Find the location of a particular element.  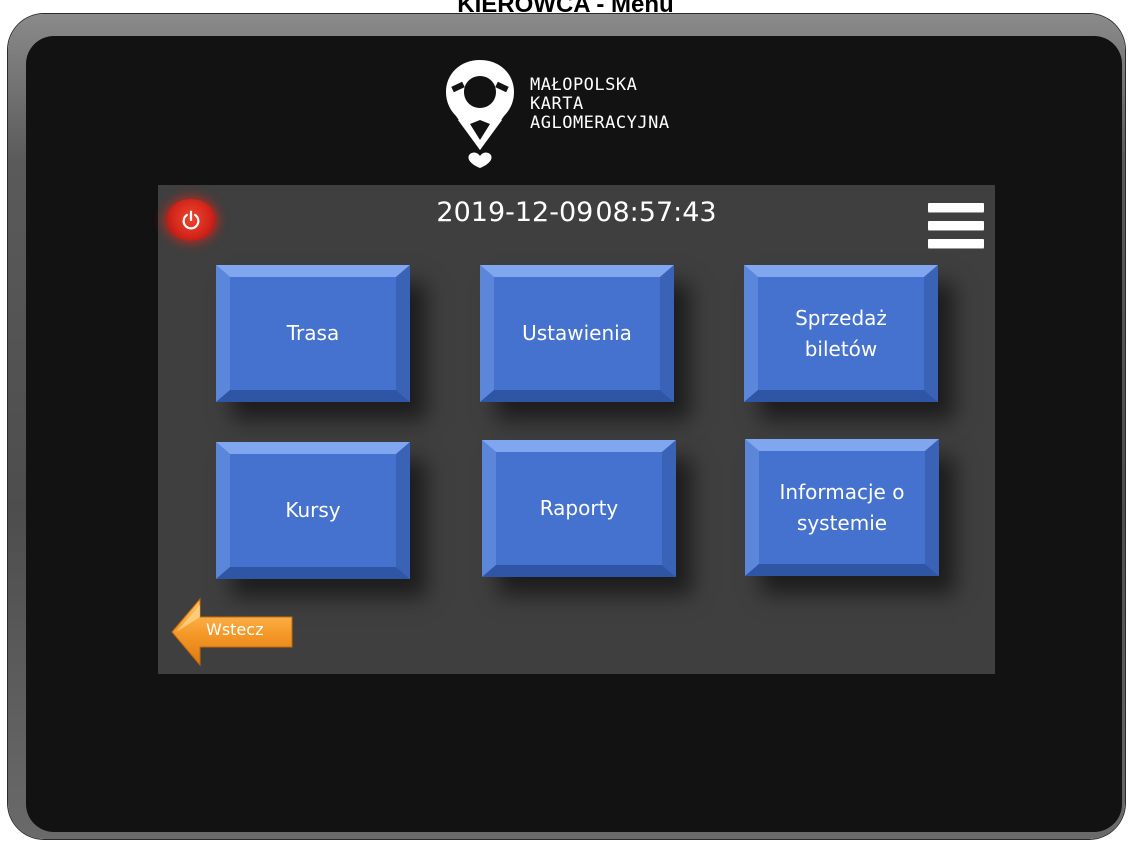

menu-tile-label: Informacje o systemie is located at coordinates (842, 507).